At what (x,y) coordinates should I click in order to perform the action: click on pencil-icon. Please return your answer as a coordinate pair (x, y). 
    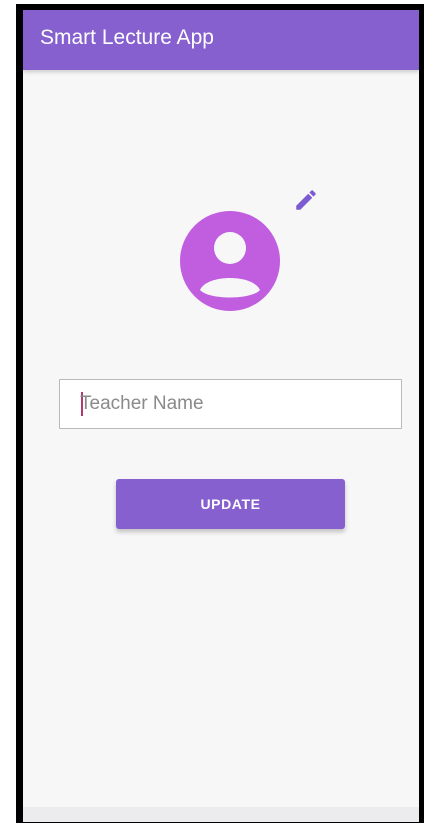
    Looking at the image, I should click on (306, 200).